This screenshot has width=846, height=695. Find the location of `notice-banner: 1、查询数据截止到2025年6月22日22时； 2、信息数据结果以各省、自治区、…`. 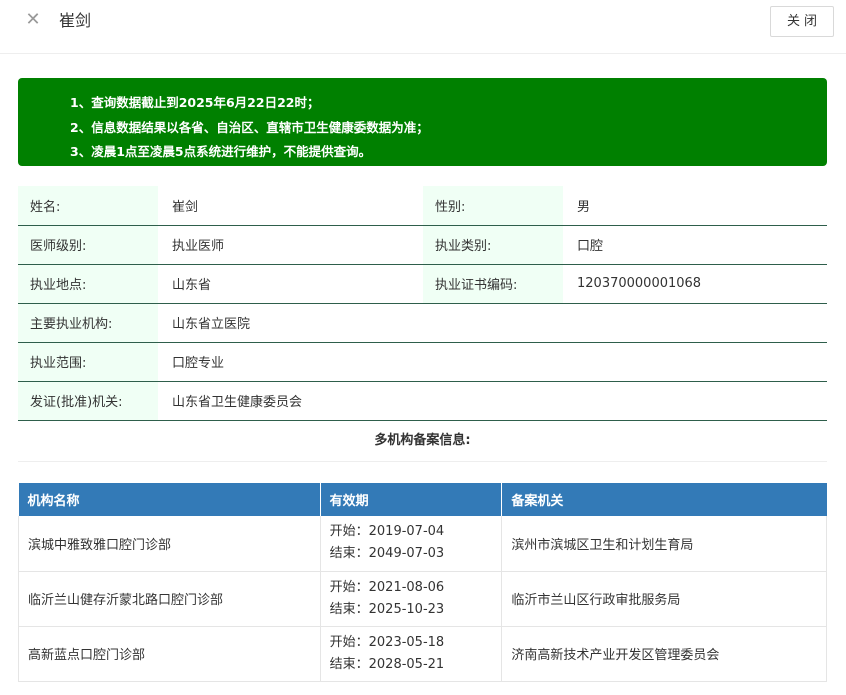

notice-banner: 1、查询数据截止到2025年6月22日22时； 2、信息数据结果以各省、自治区、… is located at coordinates (422, 122).